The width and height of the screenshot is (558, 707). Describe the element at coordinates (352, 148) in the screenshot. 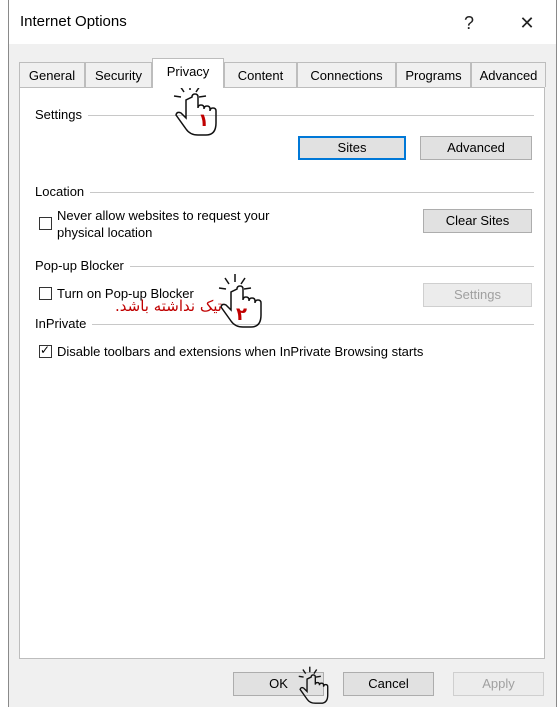

I see `sites-button: Sites` at that location.